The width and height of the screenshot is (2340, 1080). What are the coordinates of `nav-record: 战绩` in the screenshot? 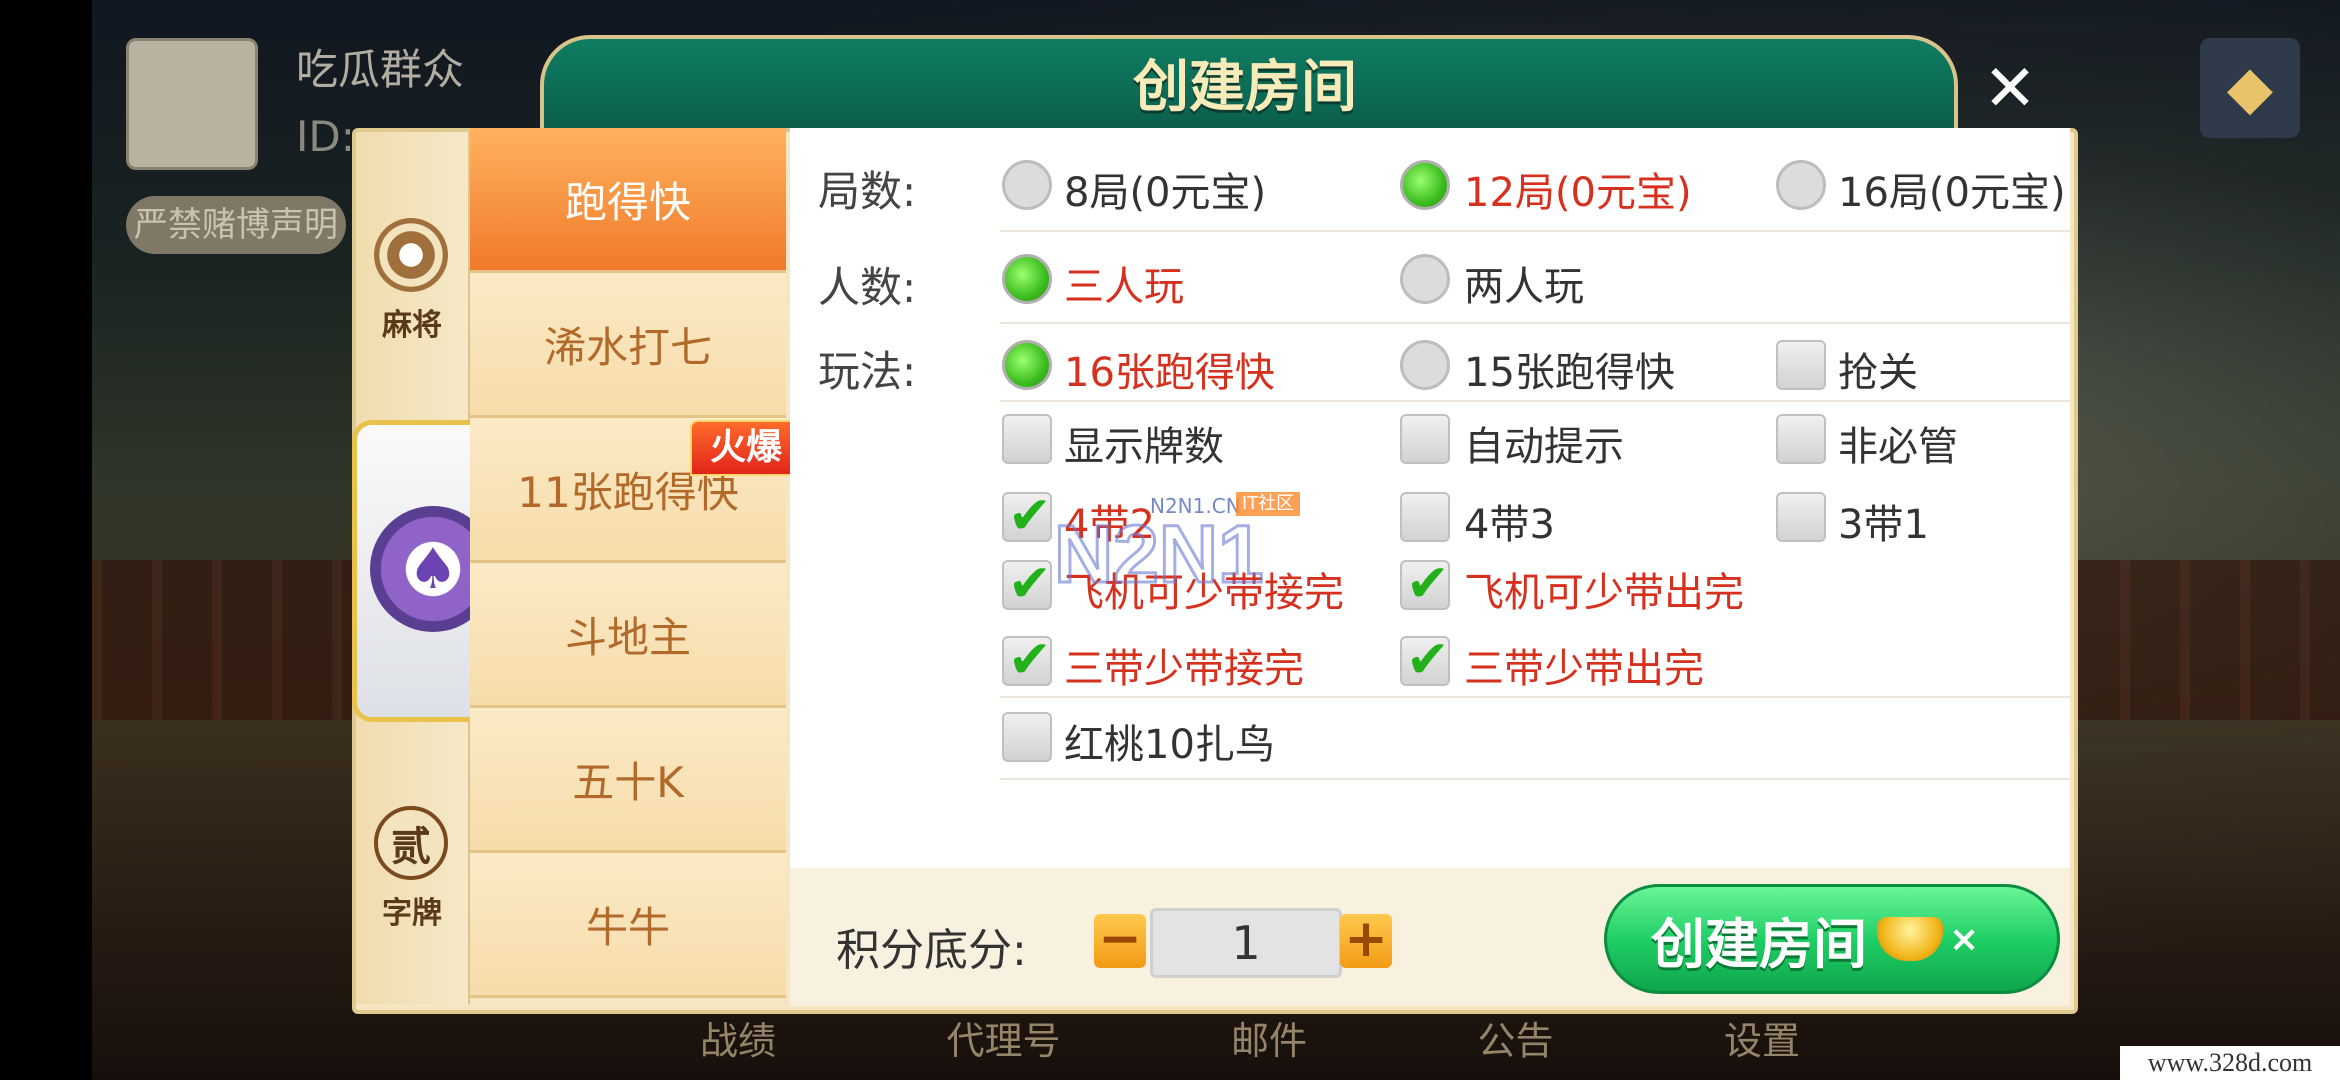 It's located at (738, 1045).